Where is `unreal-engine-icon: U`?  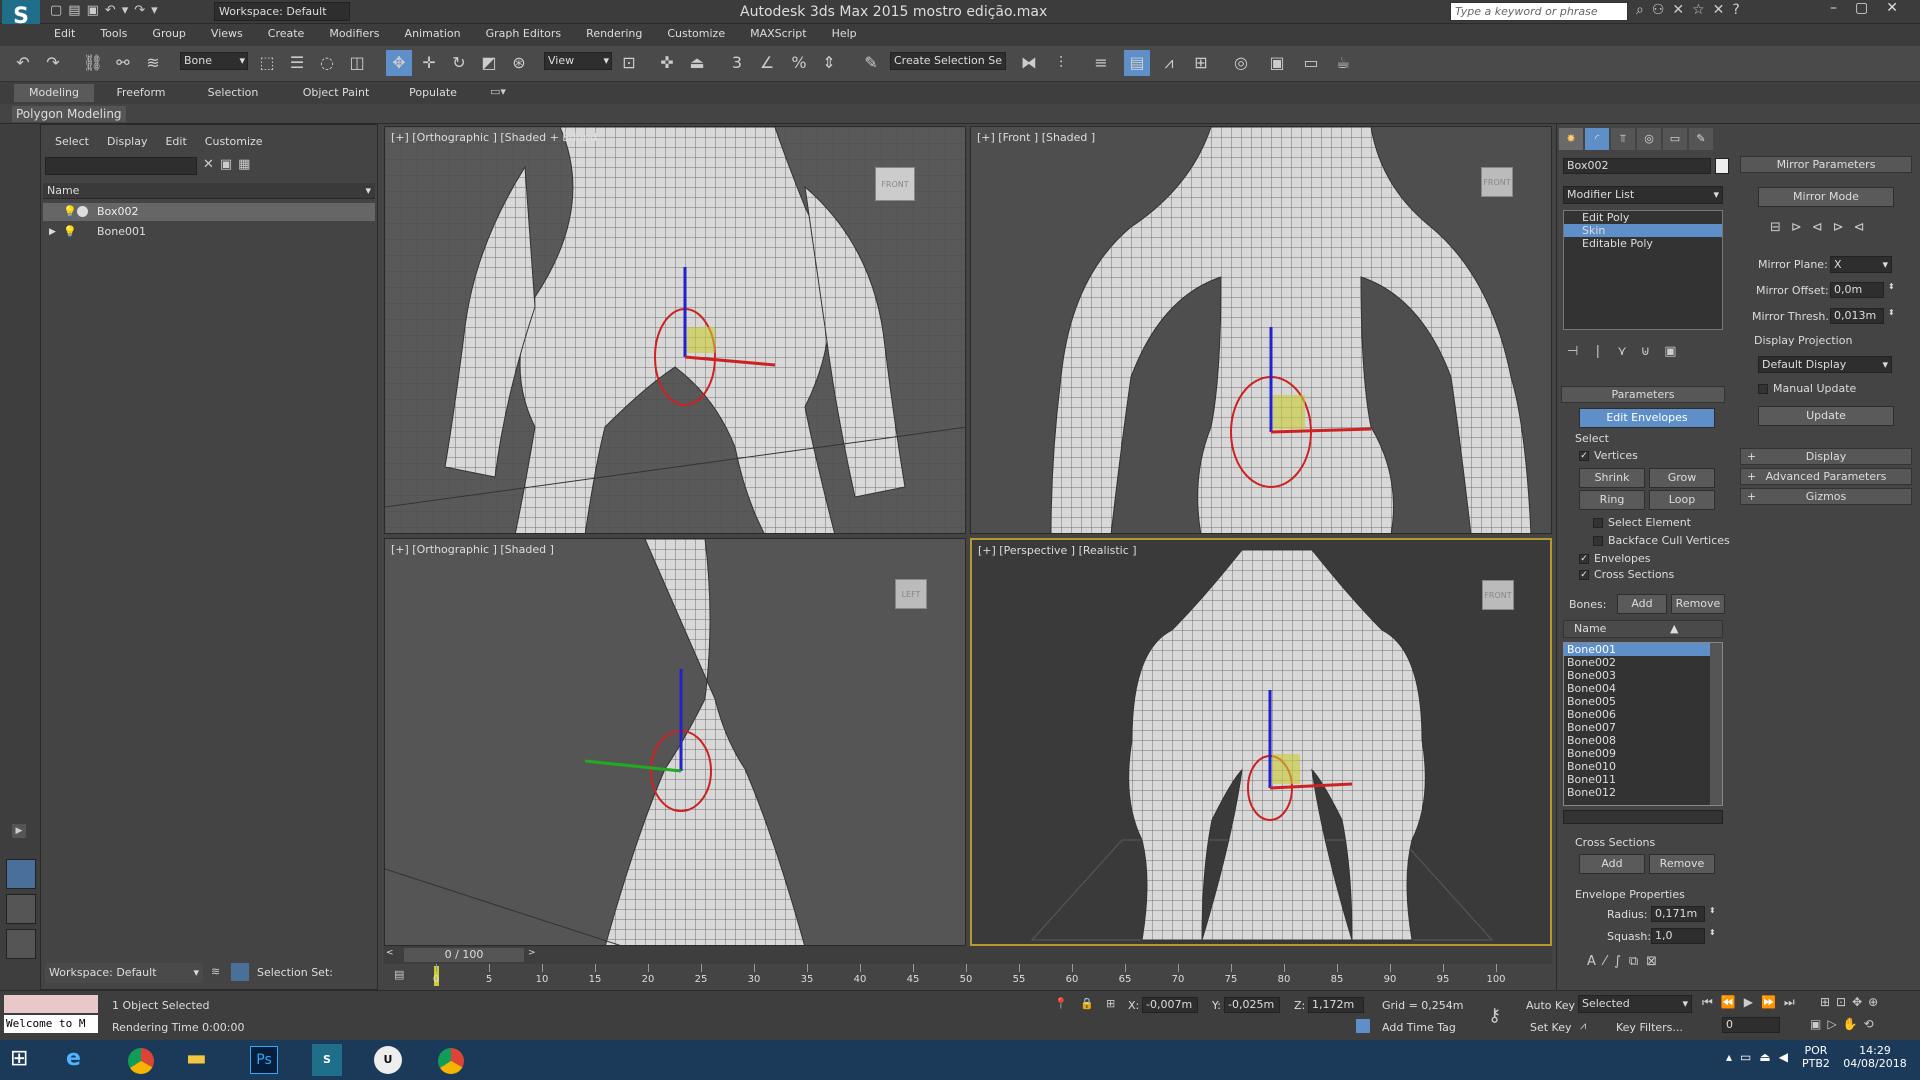 unreal-engine-icon: U is located at coordinates (388, 1060).